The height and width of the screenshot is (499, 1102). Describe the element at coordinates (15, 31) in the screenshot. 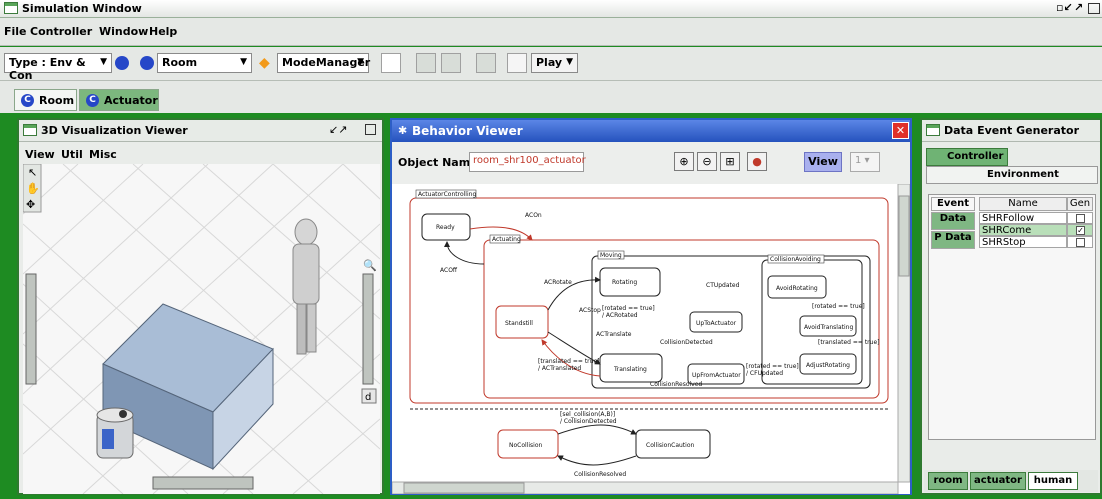

I see `menu-file: File` at that location.